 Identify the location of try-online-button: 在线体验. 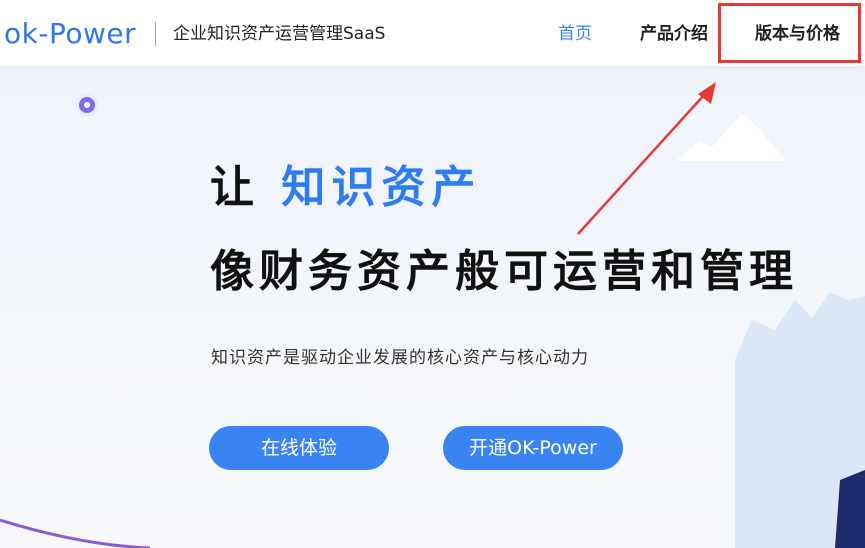
(299, 448).